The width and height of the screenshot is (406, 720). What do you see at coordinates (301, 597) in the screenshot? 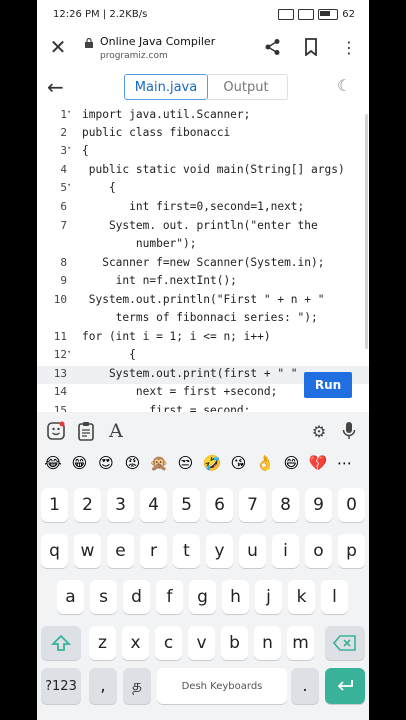
I see `key-k: k` at bounding box center [301, 597].